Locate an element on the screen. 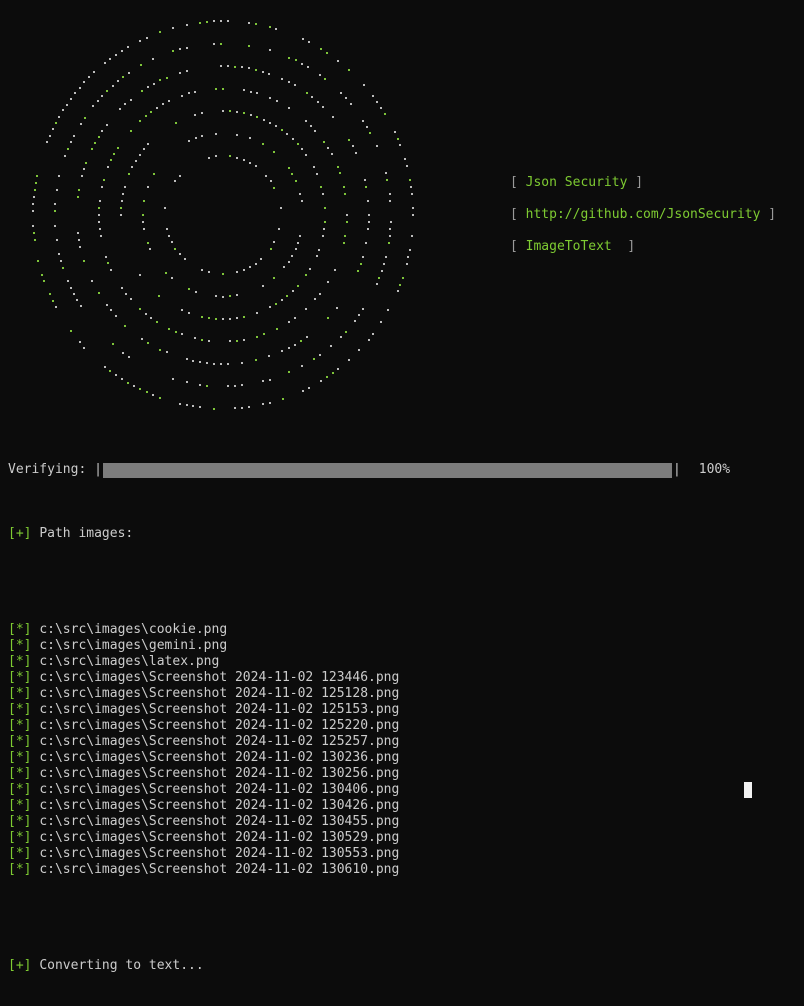 Image resolution: width=804 pixels, height=1006 pixels. file-path: c:\src\images\cookie.png is located at coordinates (133, 629).